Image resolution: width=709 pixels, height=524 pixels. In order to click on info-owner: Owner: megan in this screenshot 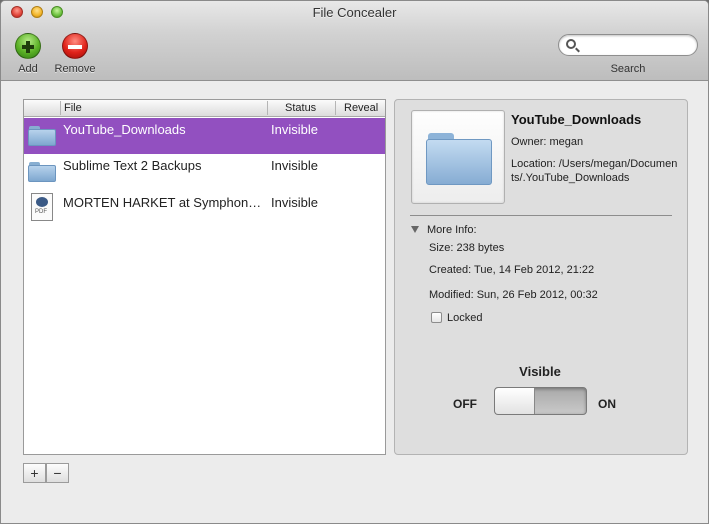, I will do `click(547, 142)`.